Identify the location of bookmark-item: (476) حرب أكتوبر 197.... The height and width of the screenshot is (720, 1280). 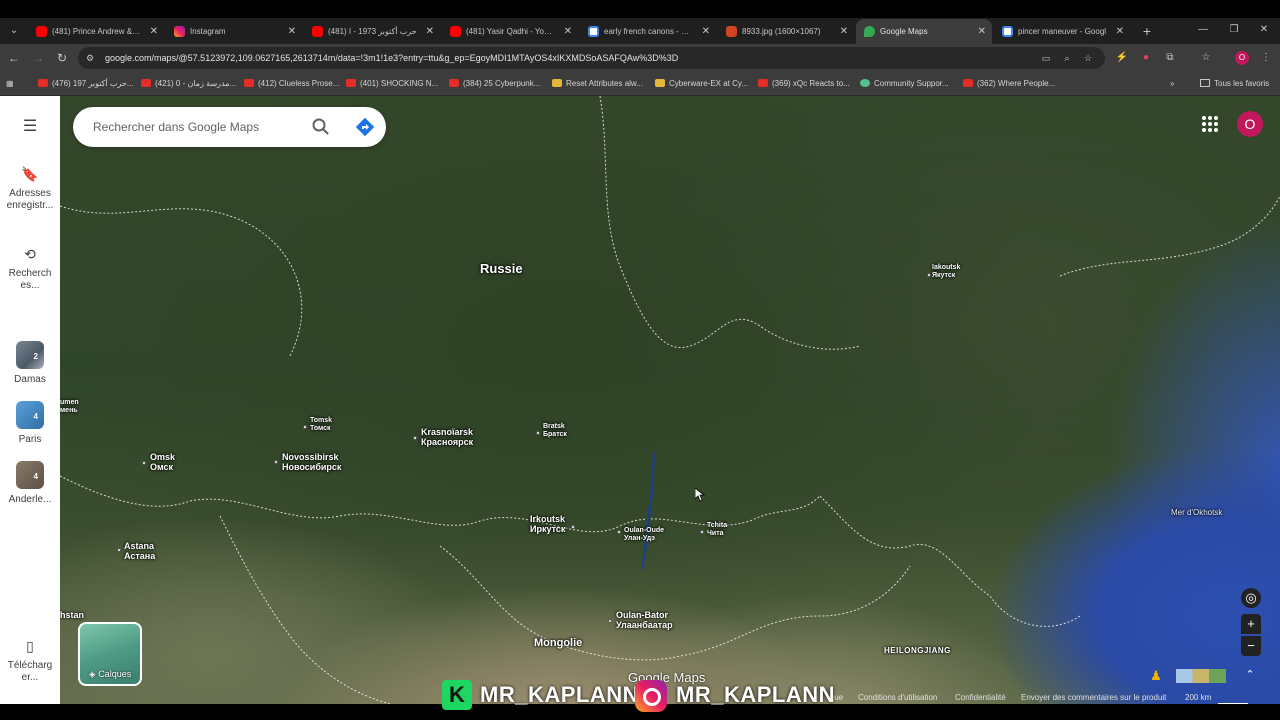
(87, 84).